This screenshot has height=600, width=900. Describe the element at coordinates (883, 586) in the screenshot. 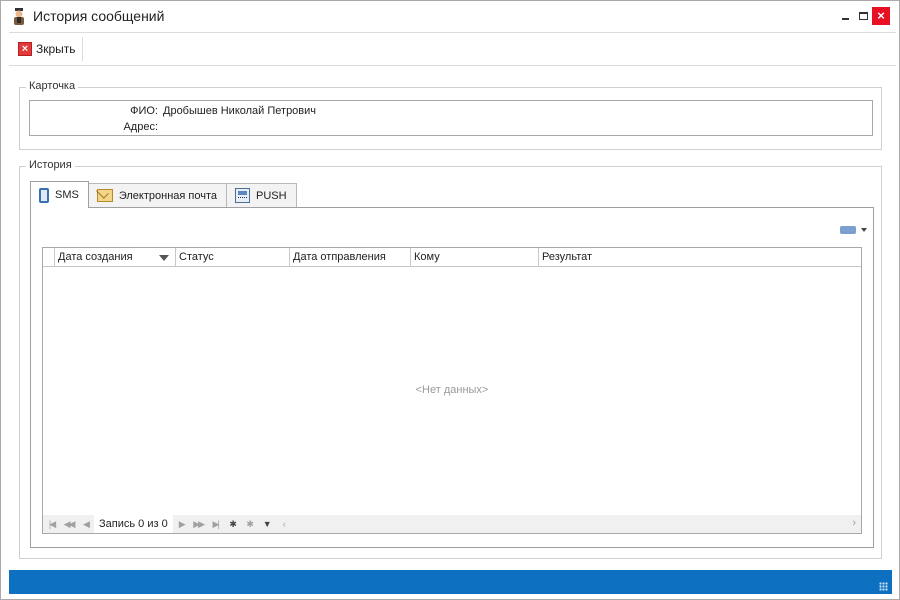

I see `resize-grip-icon` at that location.